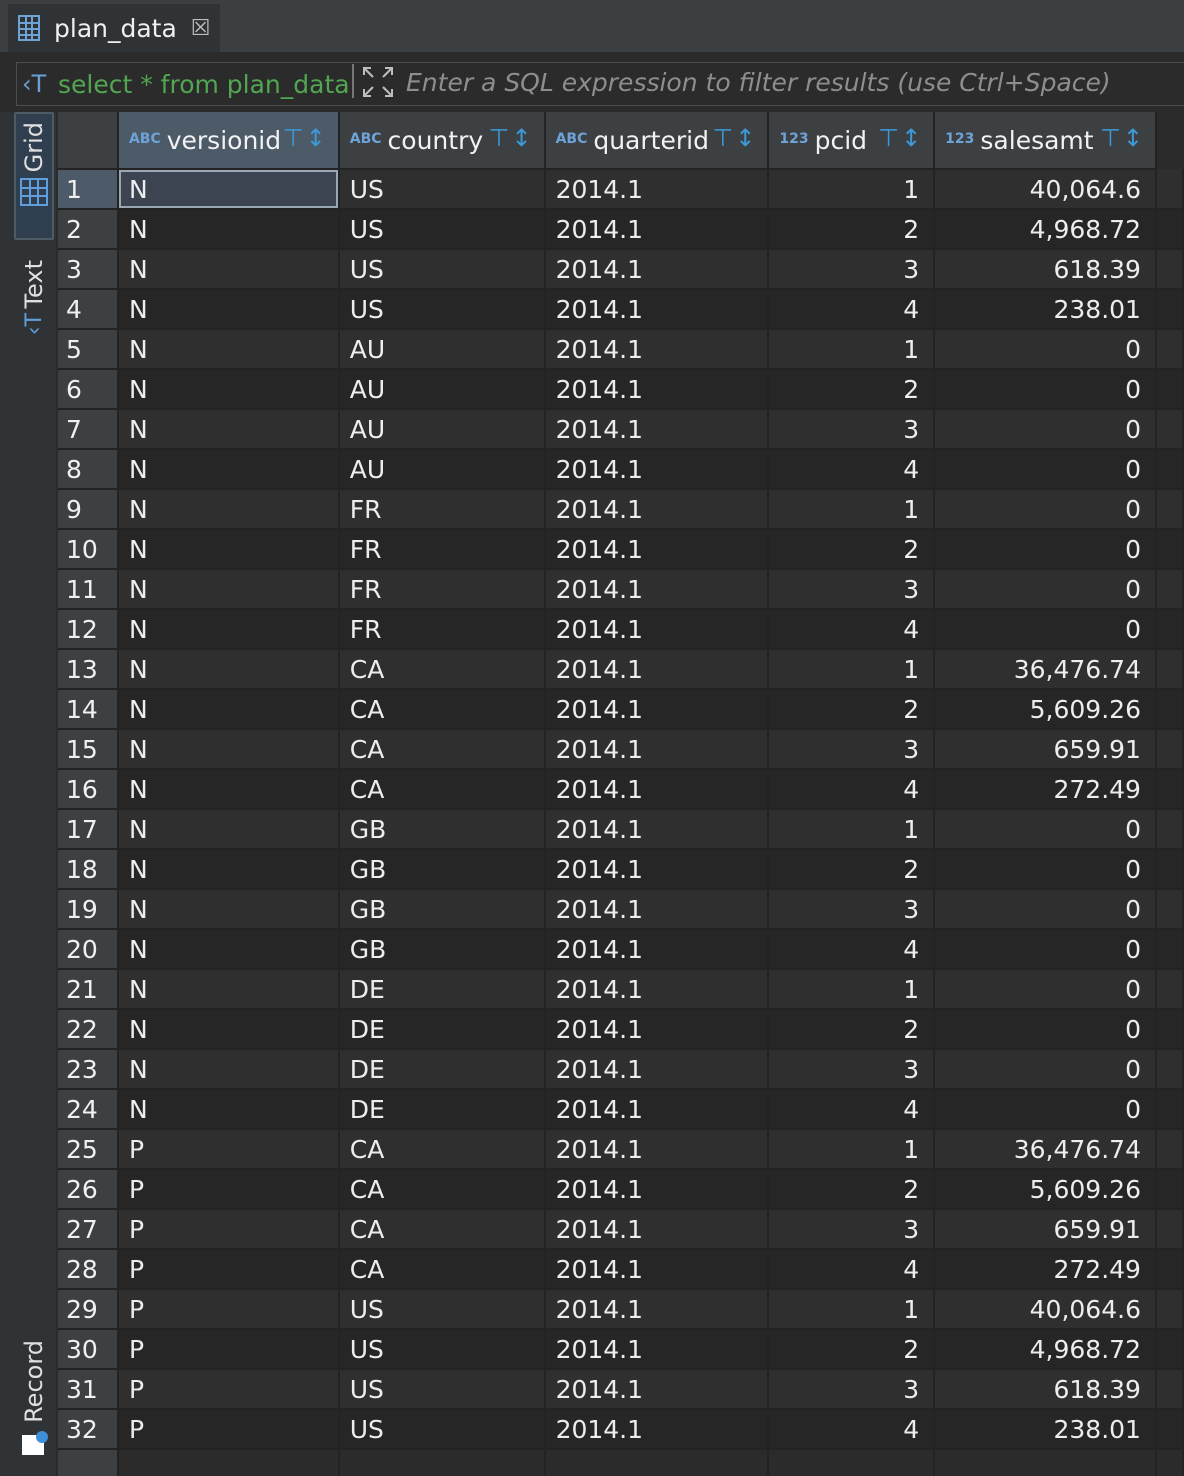 Image resolution: width=1184 pixels, height=1476 pixels. Describe the element at coordinates (88, 1389) in the screenshot. I see `row-number: 31` at that location.